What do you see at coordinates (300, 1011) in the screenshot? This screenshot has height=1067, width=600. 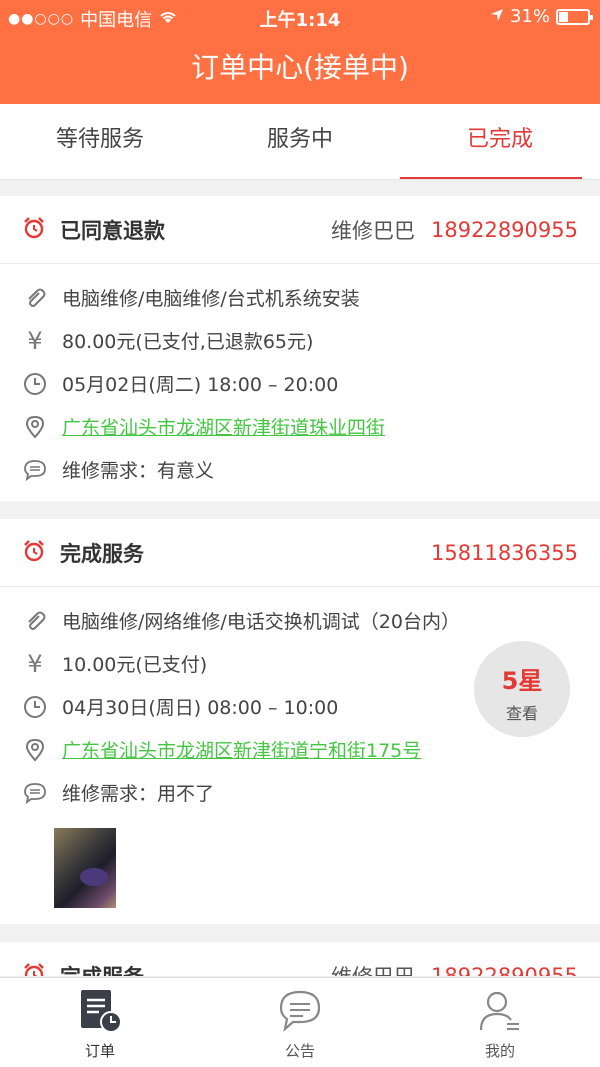 I see `notice-icon` at bounding box center [300, 1011].